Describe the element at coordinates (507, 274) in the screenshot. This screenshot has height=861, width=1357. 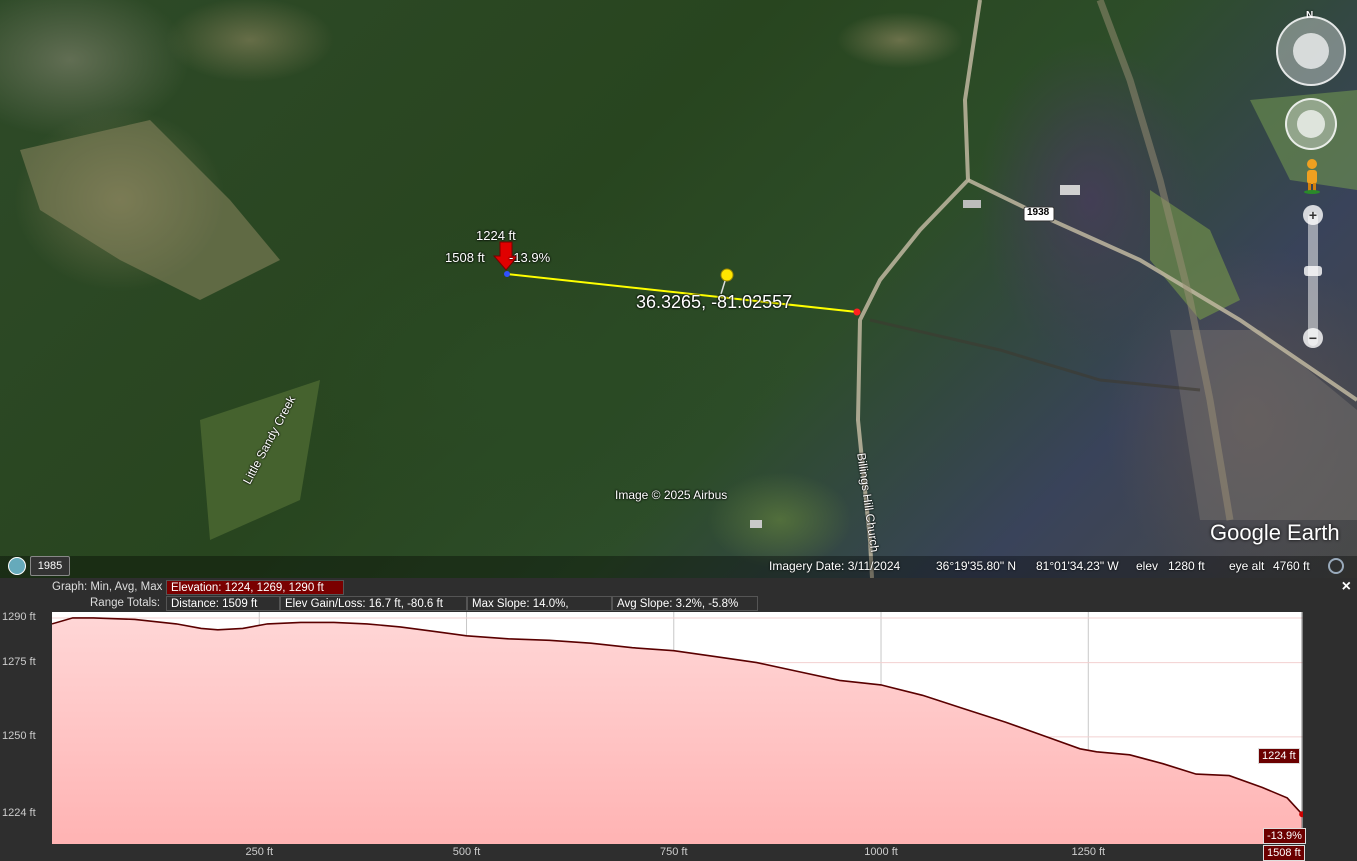
I see `path-start-point` at that location.